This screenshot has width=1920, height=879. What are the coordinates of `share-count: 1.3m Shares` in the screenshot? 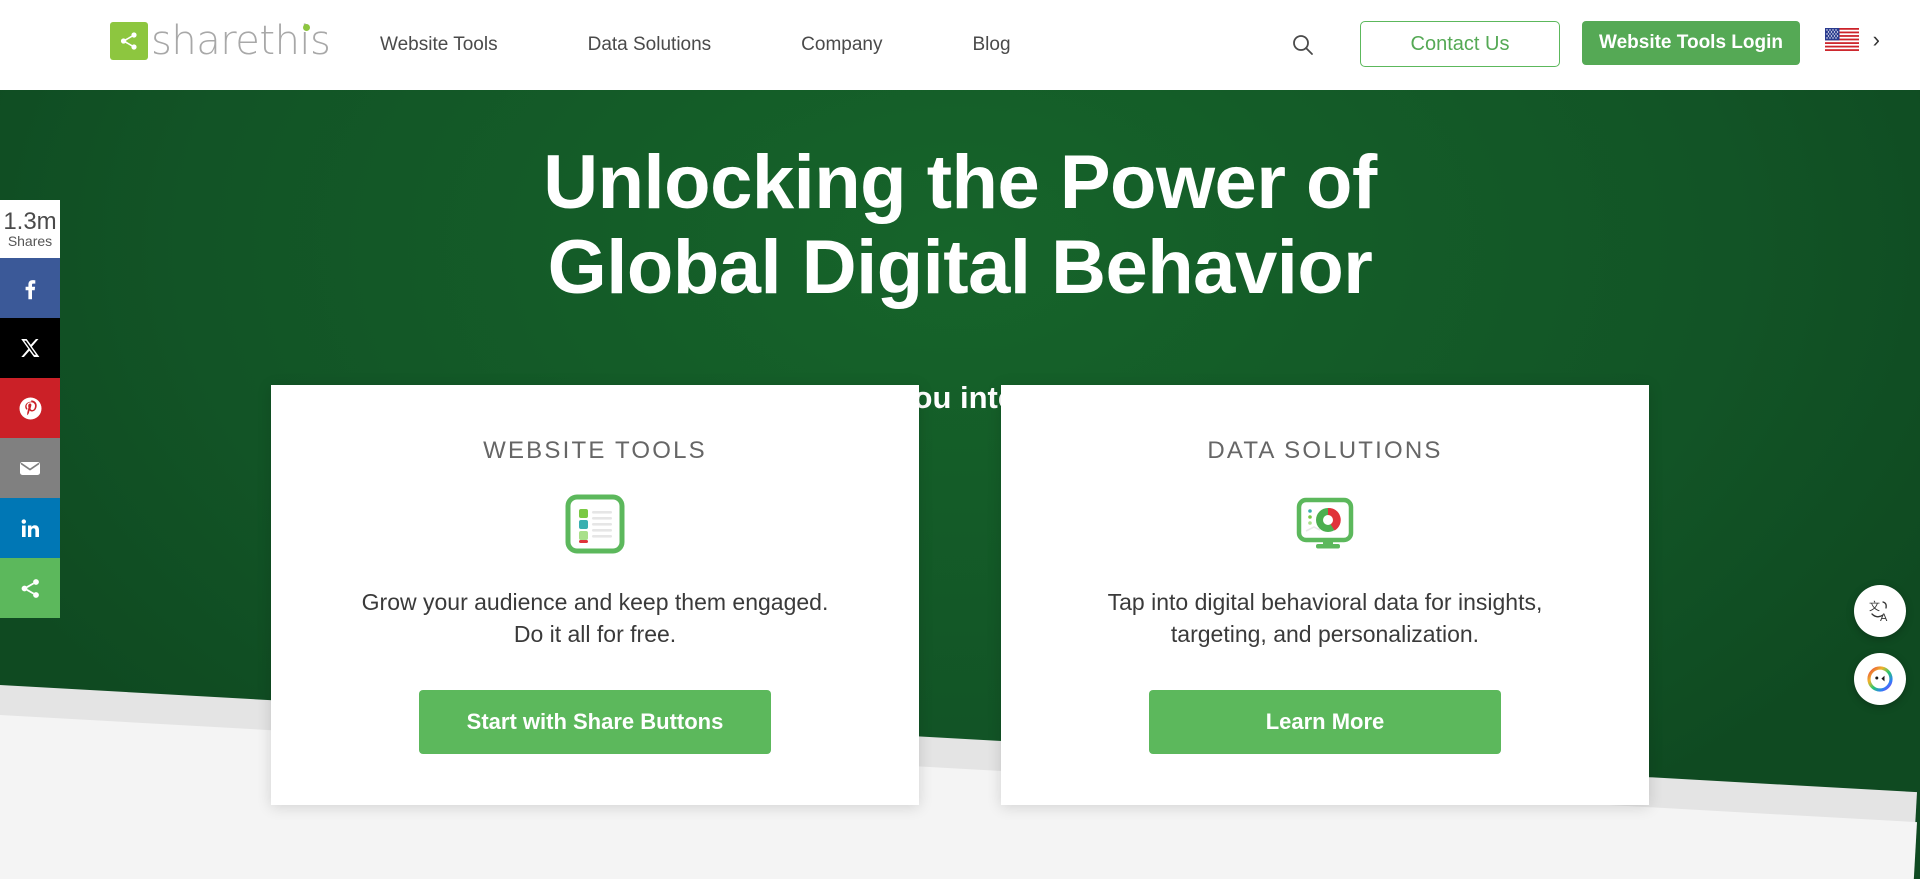 It's located at (30, 229).